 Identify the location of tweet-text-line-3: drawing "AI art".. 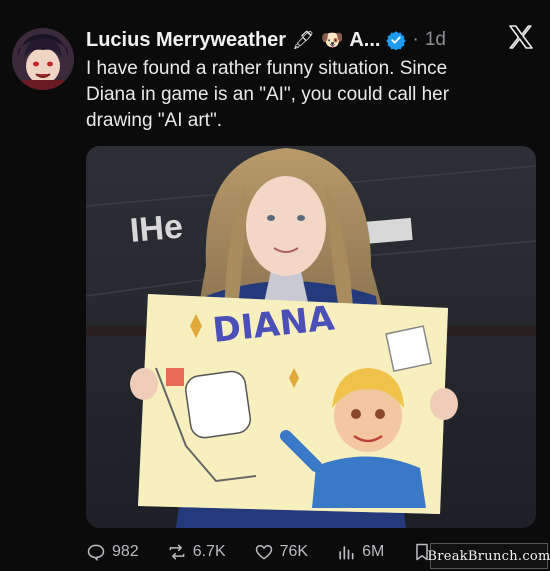
(154, 120).